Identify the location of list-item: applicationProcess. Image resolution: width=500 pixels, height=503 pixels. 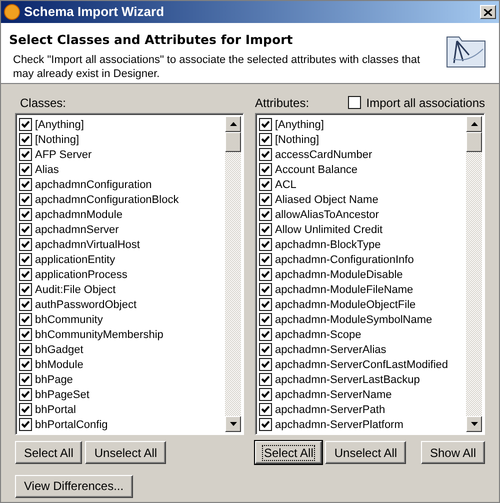
(81, 275).